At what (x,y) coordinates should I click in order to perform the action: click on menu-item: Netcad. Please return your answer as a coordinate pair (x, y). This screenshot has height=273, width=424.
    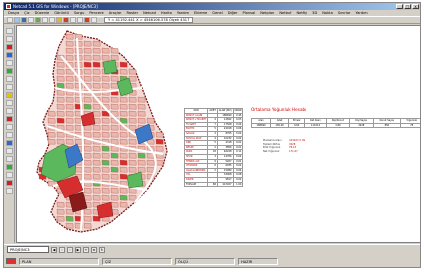
    Looking at the image, I should click on (149, 13).